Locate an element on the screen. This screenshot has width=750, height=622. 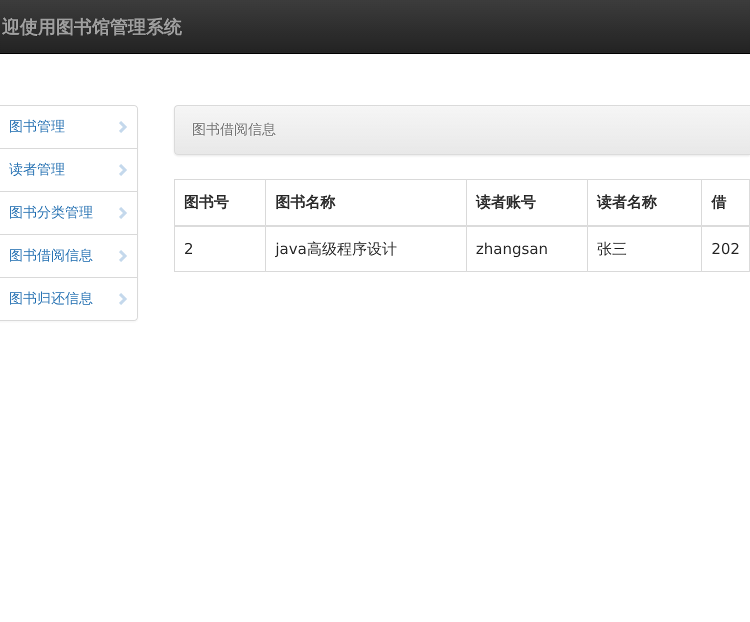
column-header: 读者账号 is located at coordinates (527, 203).